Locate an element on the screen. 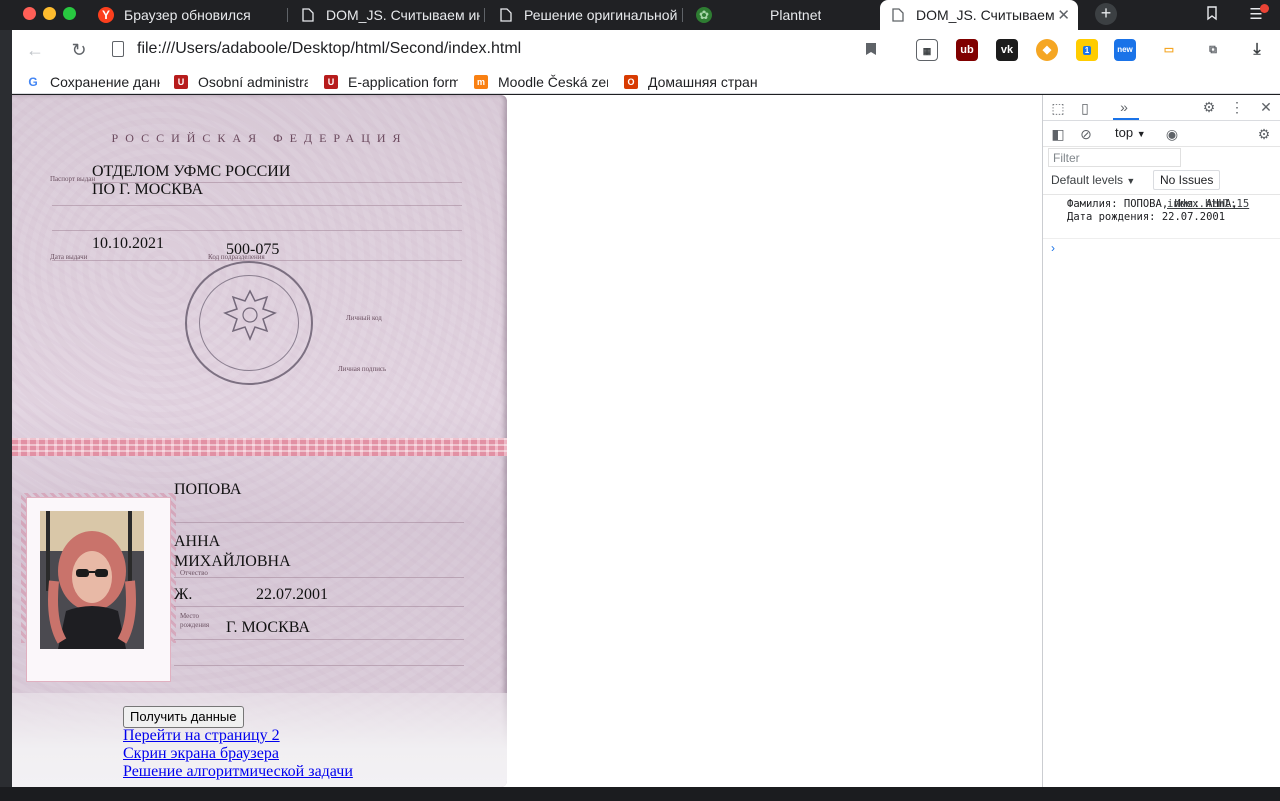 The width and height of the screenshot is (1280, 801). extension-count-badge: 1 is located at coordinates (1087, 50).